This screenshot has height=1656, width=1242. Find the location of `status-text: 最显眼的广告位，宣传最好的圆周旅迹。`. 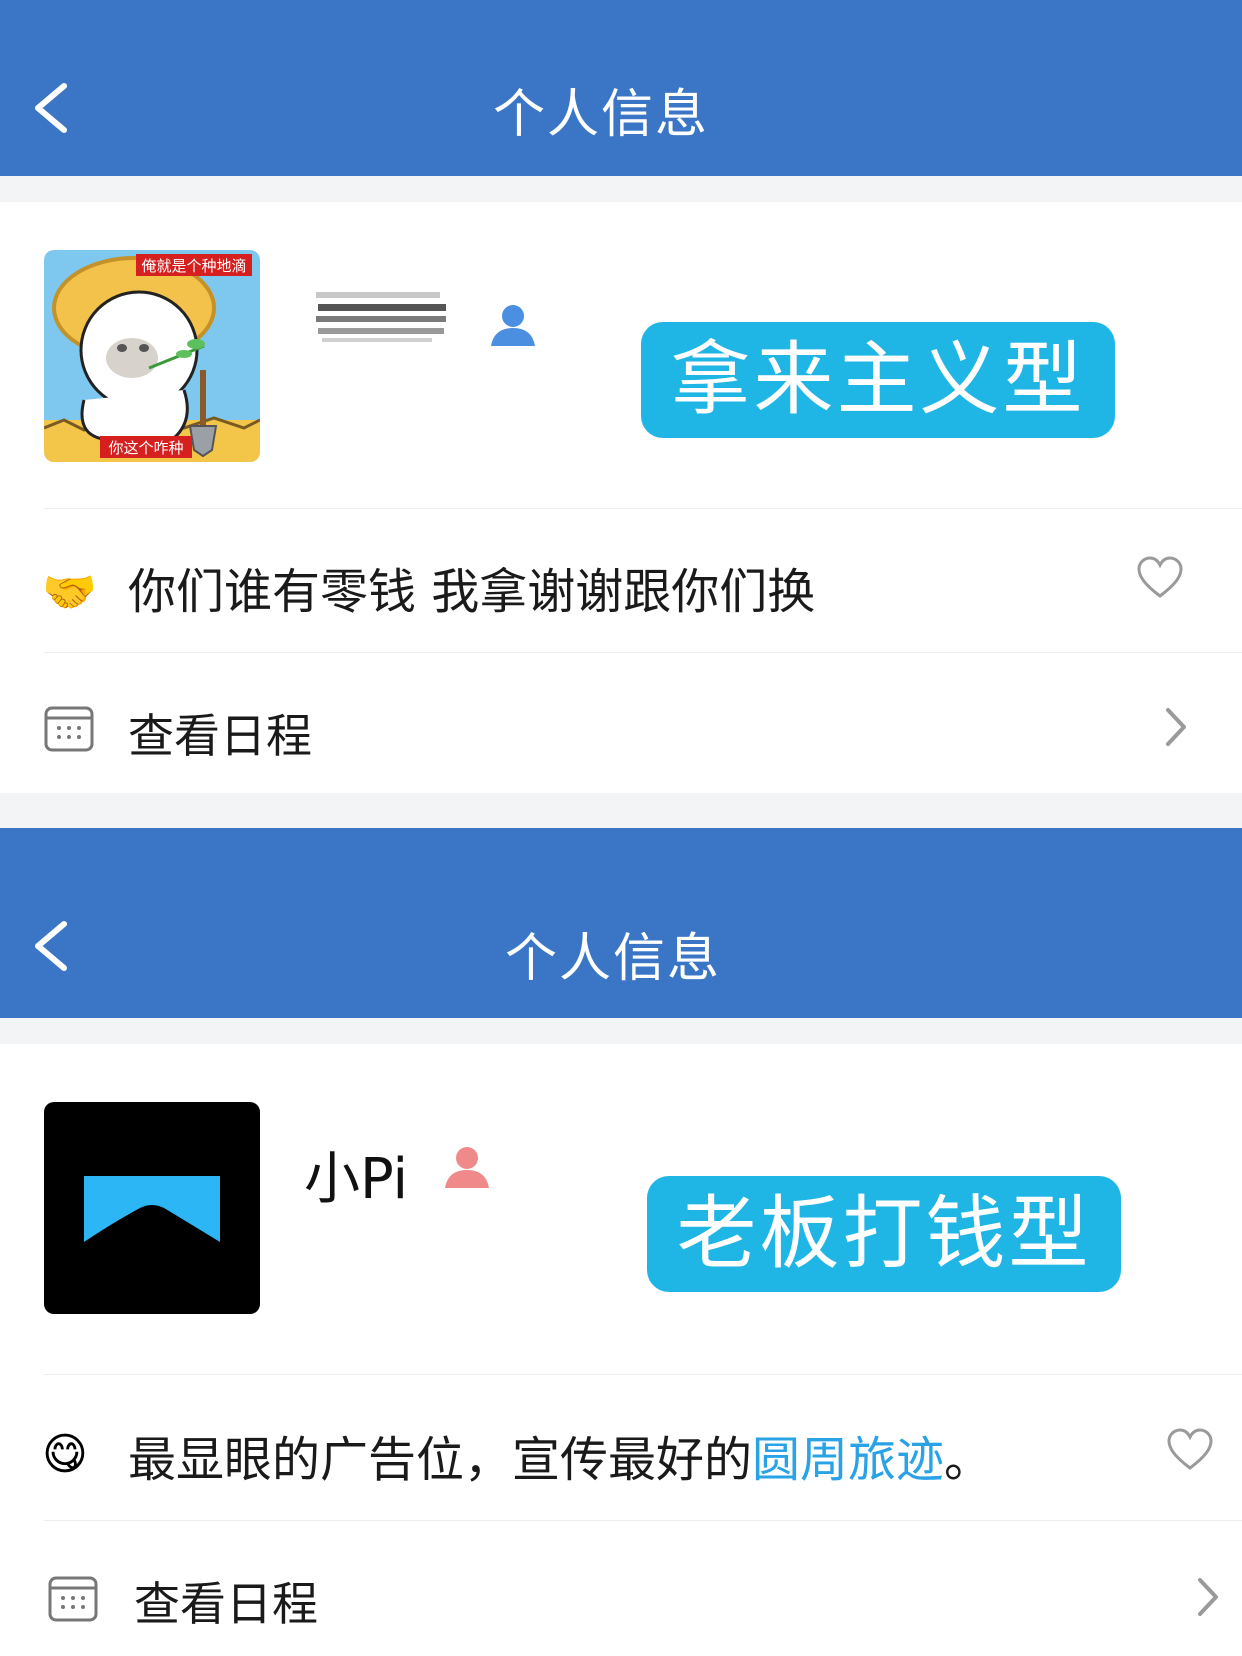

status-text: 最显眼的广告位，宣传最好的圆周旅迹。 is located at coordinates (560, 1455).